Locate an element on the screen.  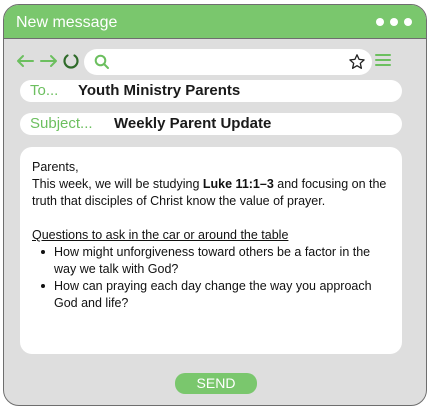
to-field: To... Youth Ministry Parents is located at coordinates (211, 91).